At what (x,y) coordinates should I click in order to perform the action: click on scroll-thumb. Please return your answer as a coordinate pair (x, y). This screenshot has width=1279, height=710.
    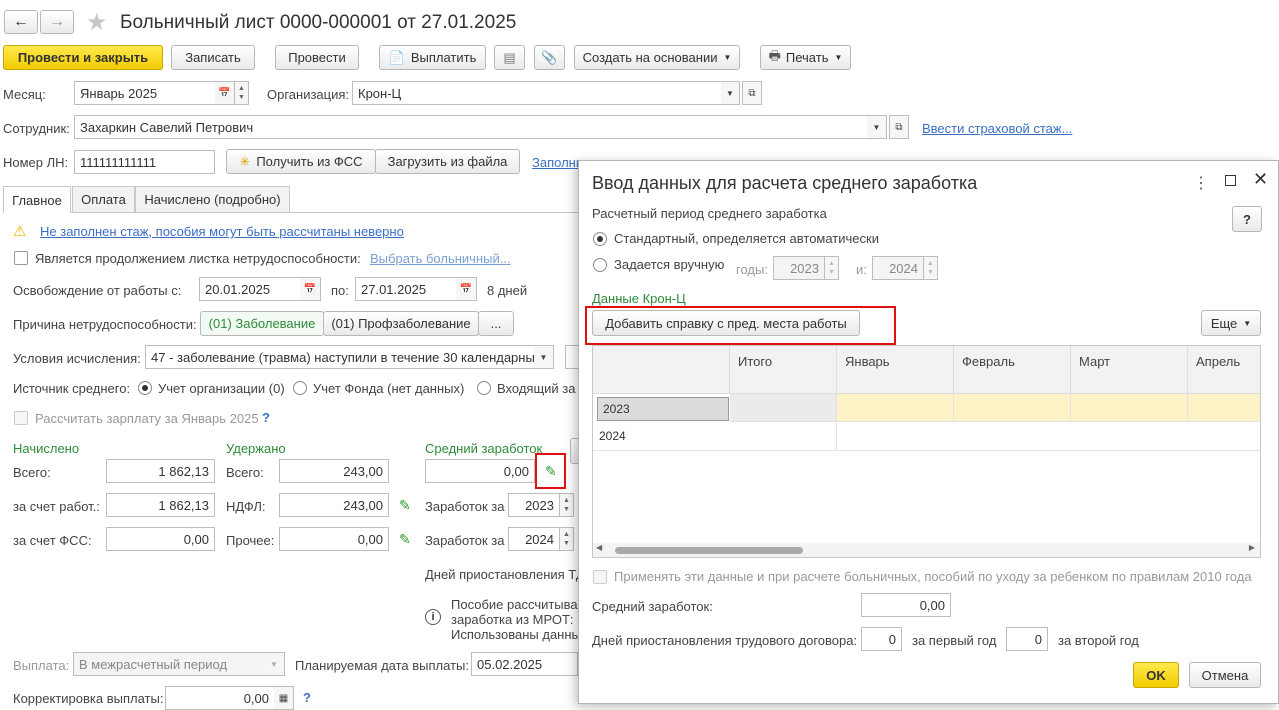
    Looking at the image, I should click on (709, 550).